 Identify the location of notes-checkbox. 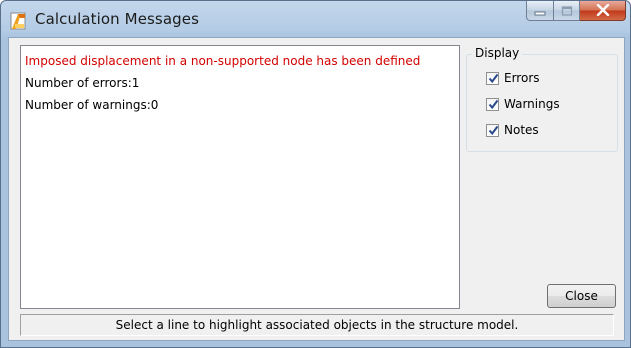
(492, 130).